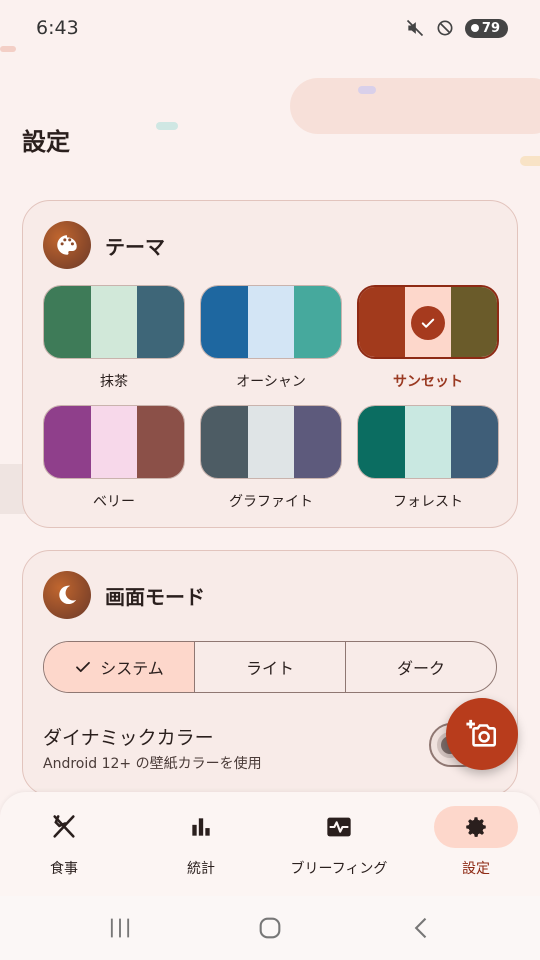 This screenshot has height=960, width=540. I want to click on theme-card-header: テーマ, so click(104, 245).